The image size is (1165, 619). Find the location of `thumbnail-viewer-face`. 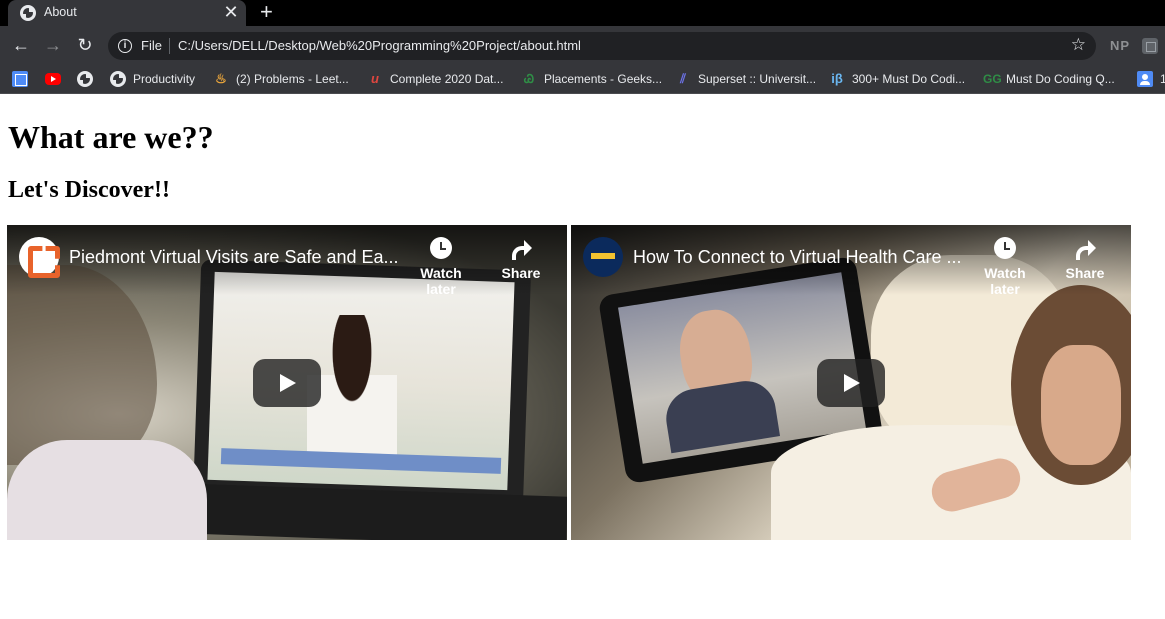

thumbnail-viewer-face is located at coordinates (1081, 405).